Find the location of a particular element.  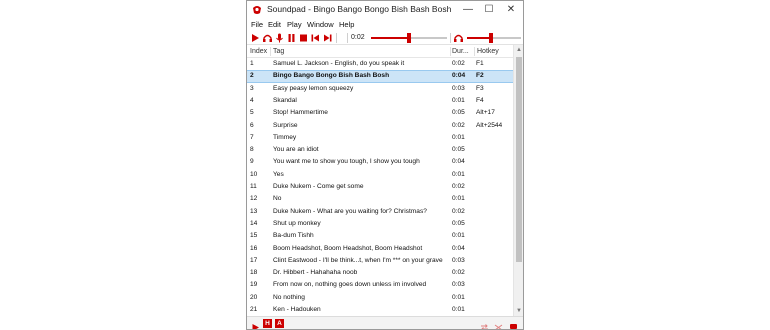

scroll-up-icon: ▲ is located at coordinates (519, 50).